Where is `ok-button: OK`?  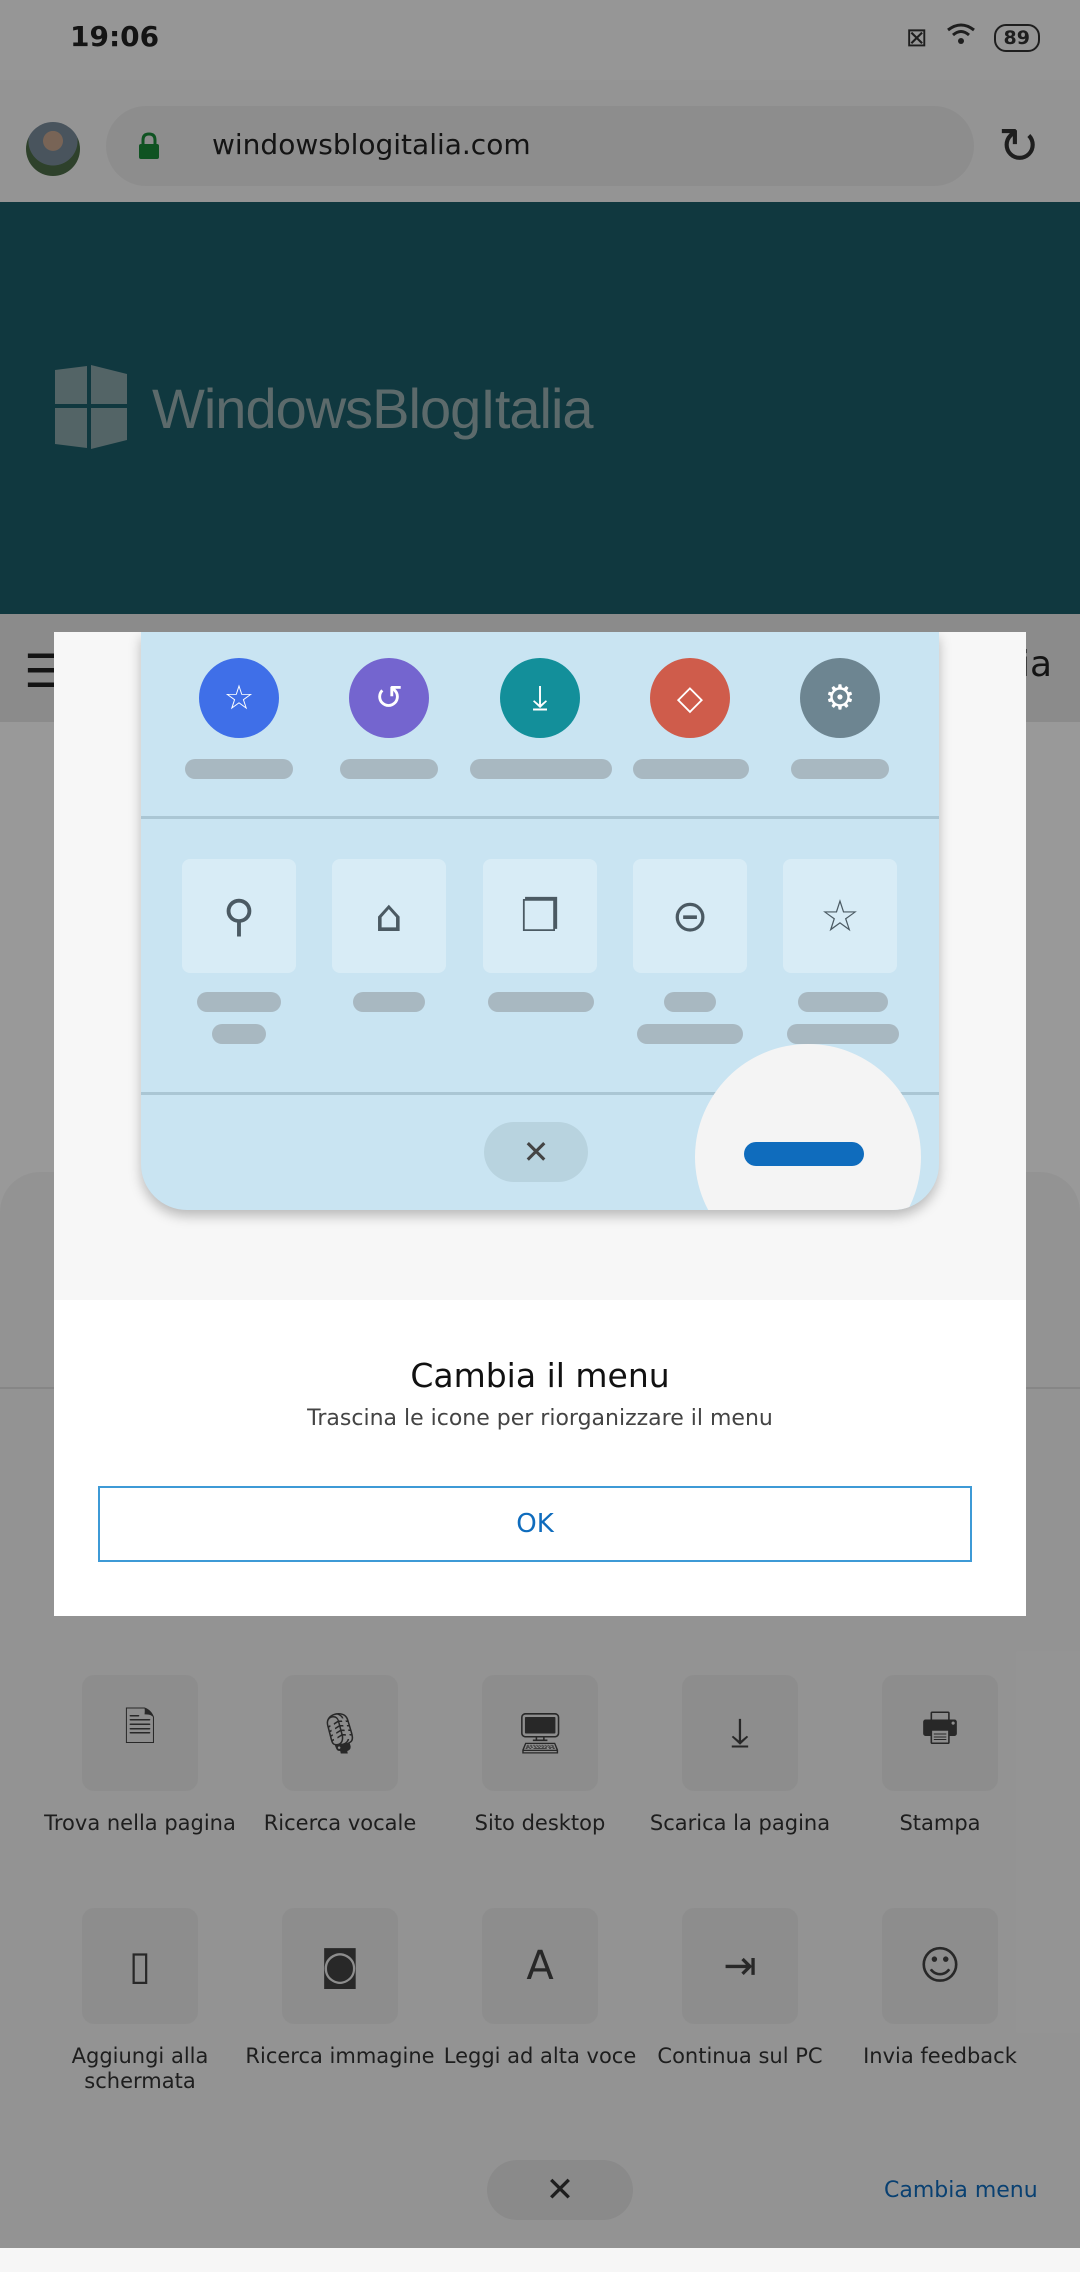
ok-button: OK is located at coordinates (535, 1524).